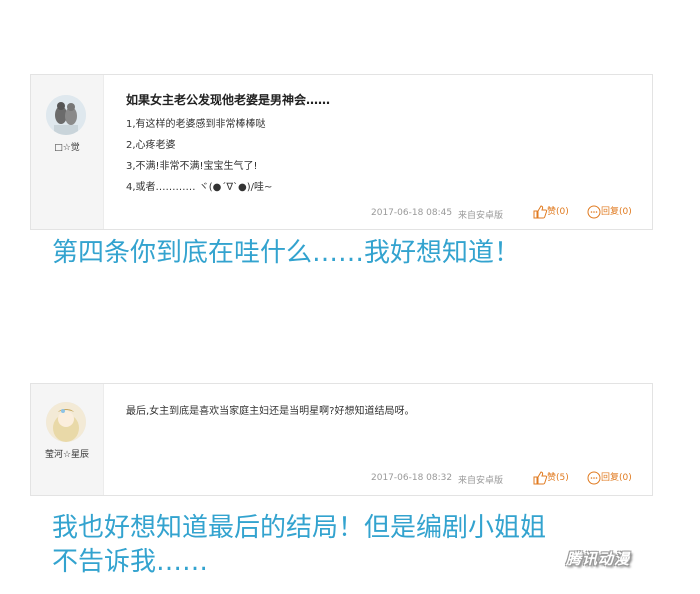 This screenshot has width=700, height=594. What do you see at coordinates (270, 411) in the screenshot?
I see `comment-text: 最后,女主到底是喜欢当家庭主妇还是当明星啊?好想知道结局呀。` at bounding box center [270, 411].